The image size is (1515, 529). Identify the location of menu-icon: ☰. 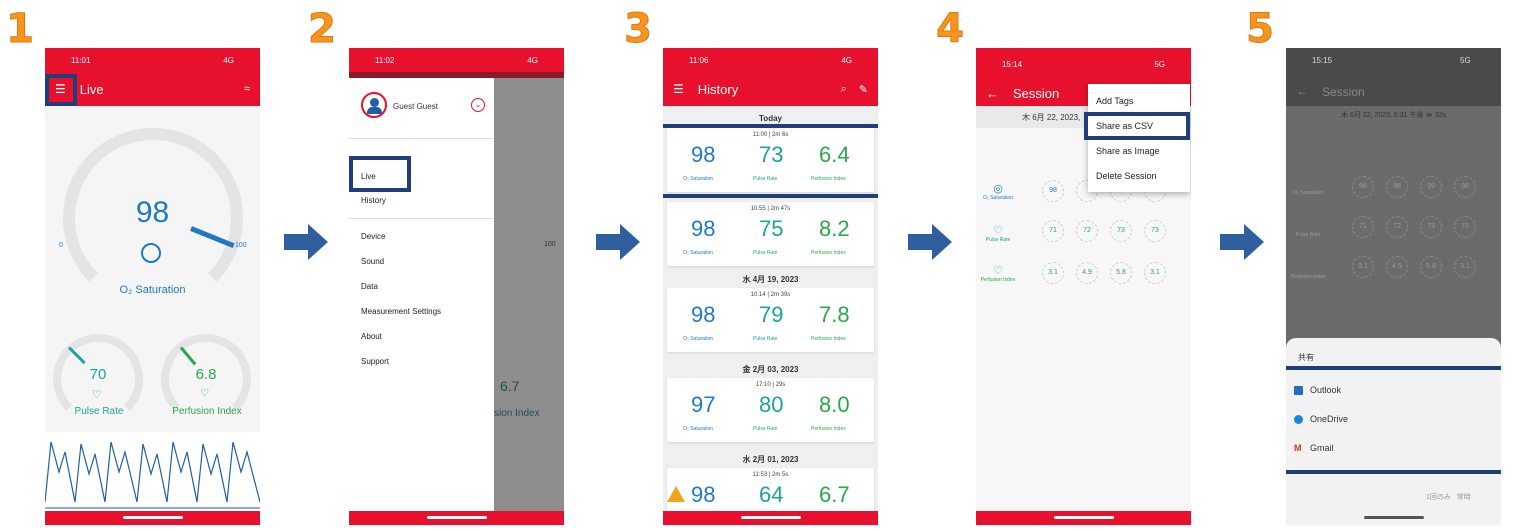
(678, 89).